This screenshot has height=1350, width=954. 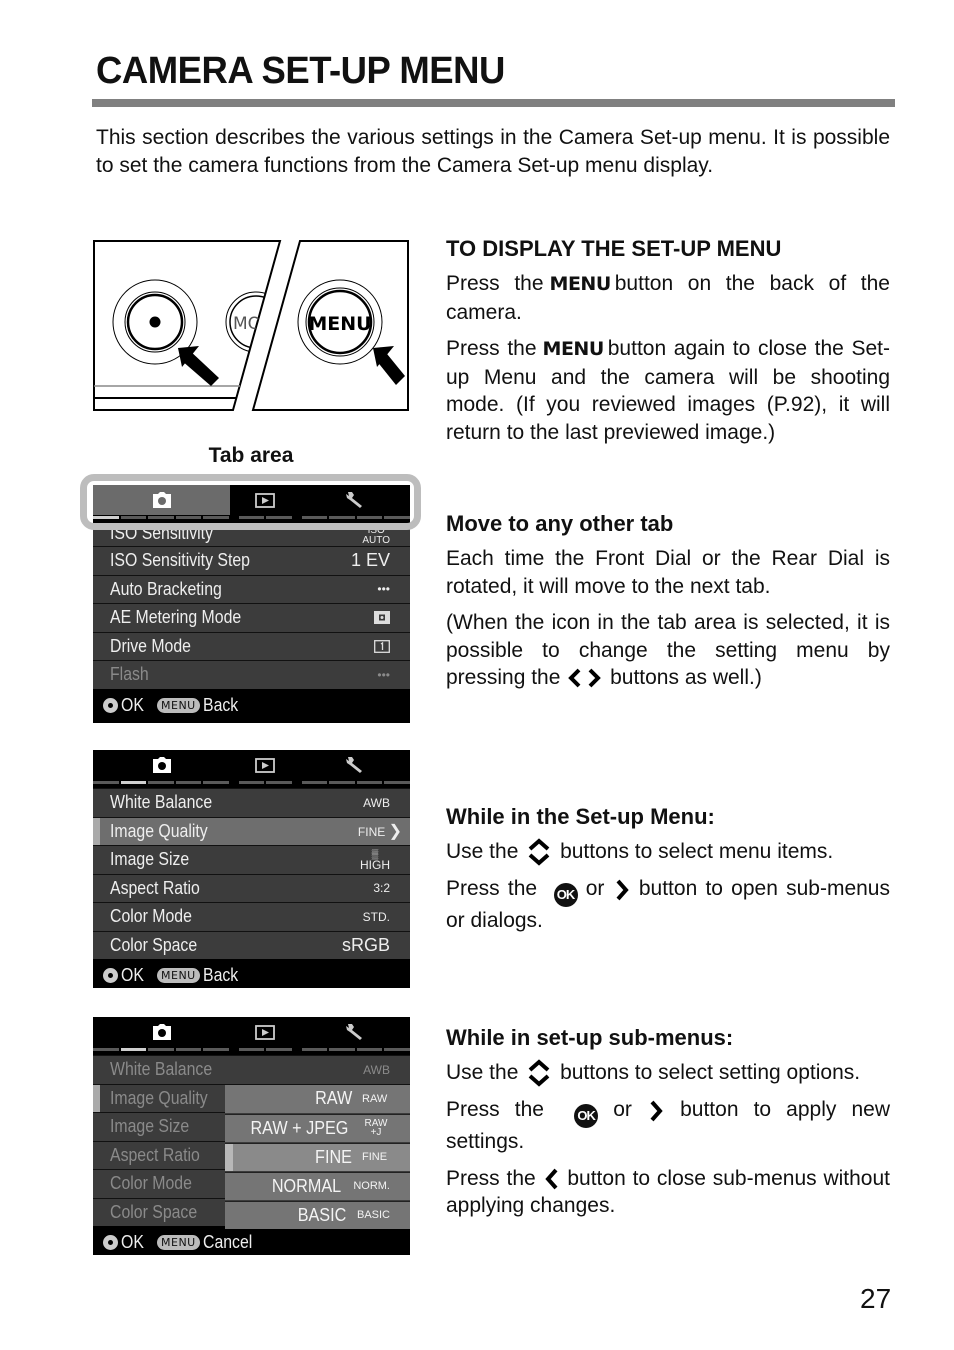 I want to click on menu-row-drive-mode: Drive Mode, so click(x=251, y=645).